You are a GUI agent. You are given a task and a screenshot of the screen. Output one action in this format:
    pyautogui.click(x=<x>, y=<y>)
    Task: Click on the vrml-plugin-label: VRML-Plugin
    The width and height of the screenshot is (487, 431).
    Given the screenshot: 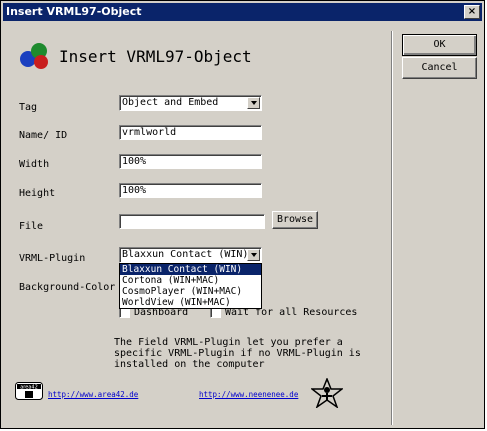 What is the action you would take?
    pyautogui.click(x=52, y=258)
    